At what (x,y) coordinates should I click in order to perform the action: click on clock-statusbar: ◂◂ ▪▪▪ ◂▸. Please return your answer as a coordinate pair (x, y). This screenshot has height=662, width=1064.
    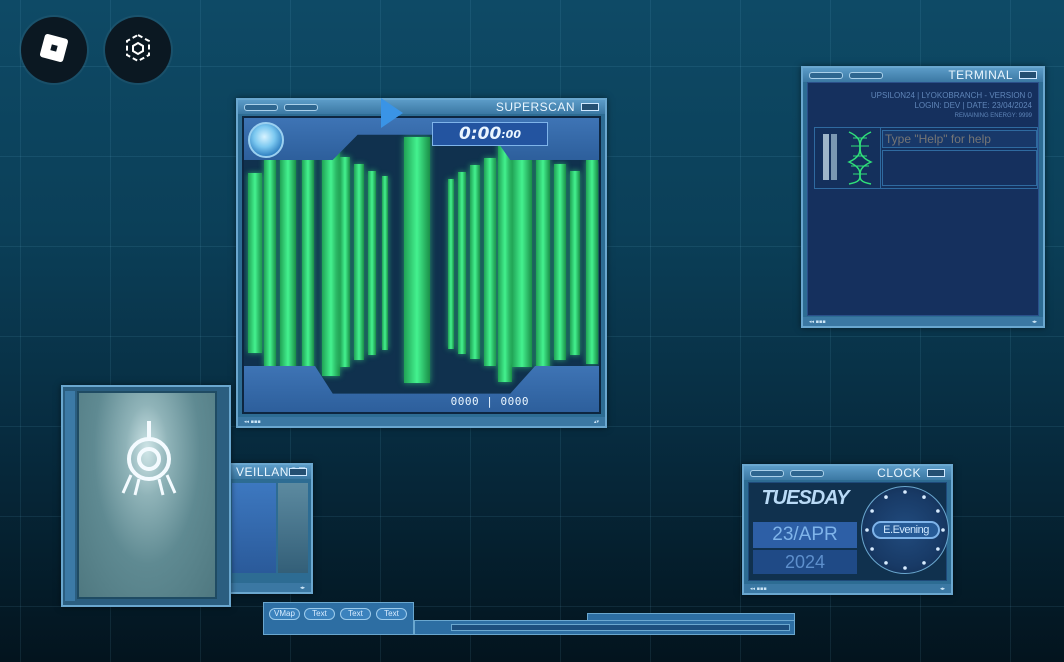
    Looking at the image, I should click on (847, 588).